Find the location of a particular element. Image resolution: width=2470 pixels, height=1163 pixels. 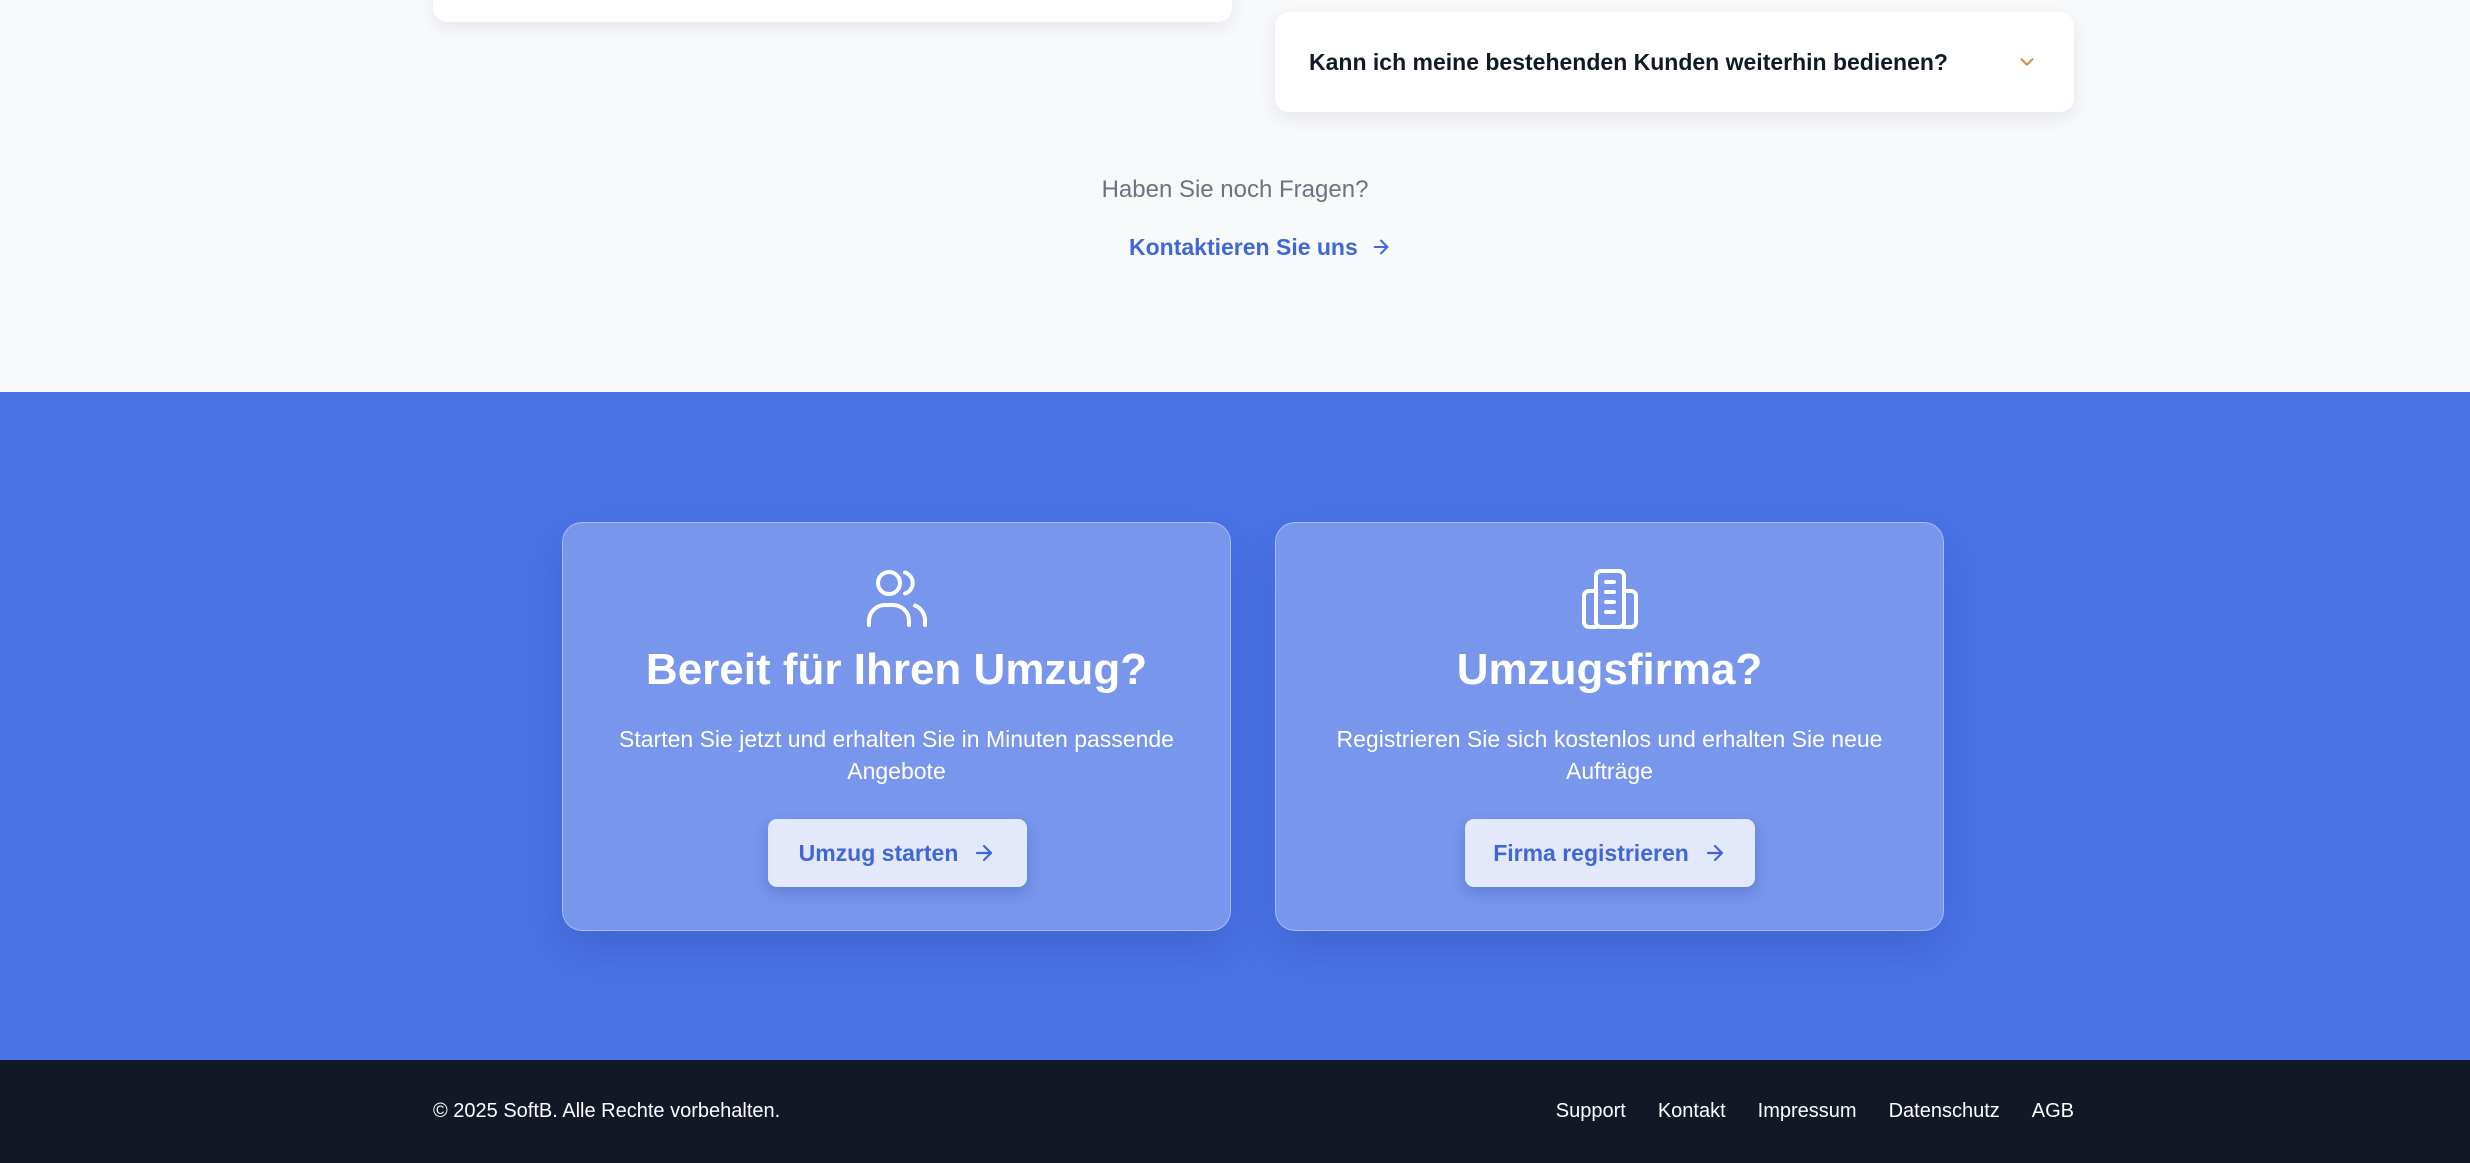

users-icon is located at coordinates (896, 598).